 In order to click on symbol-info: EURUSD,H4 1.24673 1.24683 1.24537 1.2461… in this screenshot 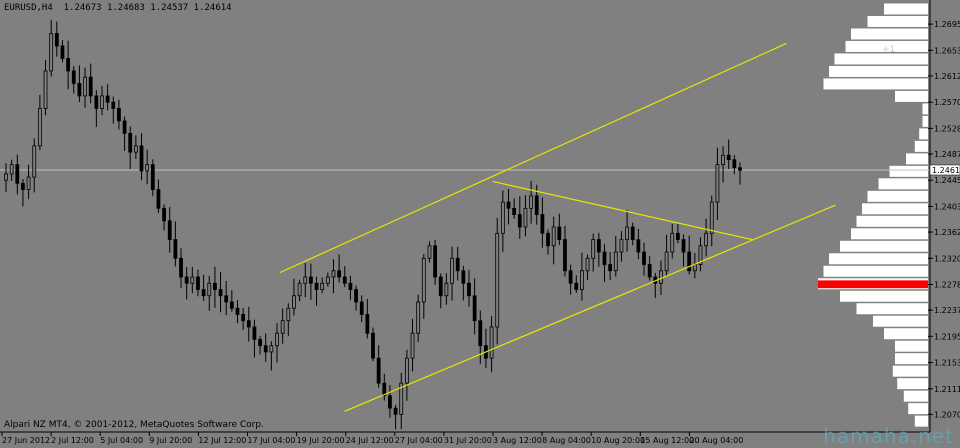, I will do `click(118, 8)`.